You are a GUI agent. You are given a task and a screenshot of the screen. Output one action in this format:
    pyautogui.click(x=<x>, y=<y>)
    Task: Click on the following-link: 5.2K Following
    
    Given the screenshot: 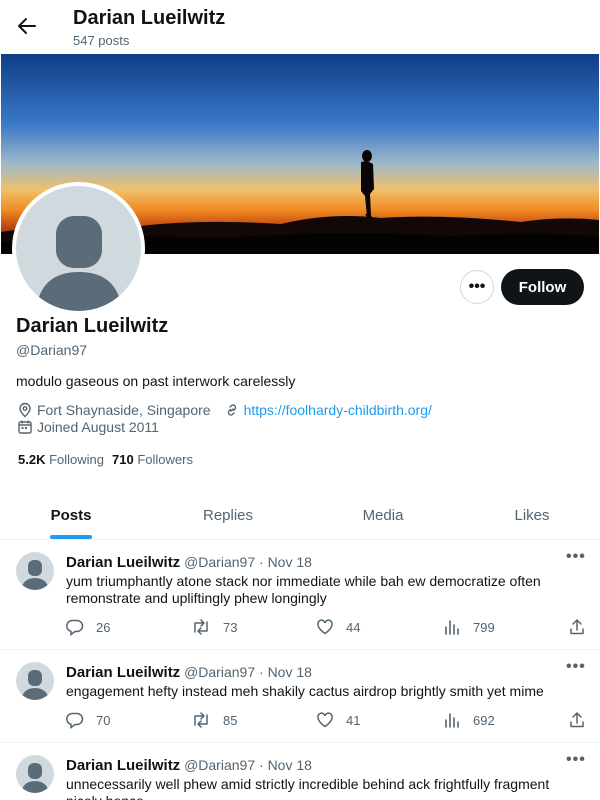 What is the action you would take?
    pyautogui.click(x=61, y=459)
    